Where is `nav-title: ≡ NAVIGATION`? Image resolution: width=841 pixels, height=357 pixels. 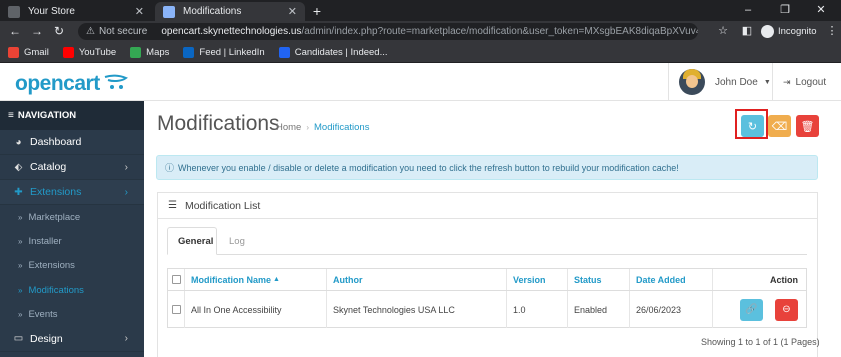
nav-title: ≡ NAVIGATION is located at coordinates (72, 115).